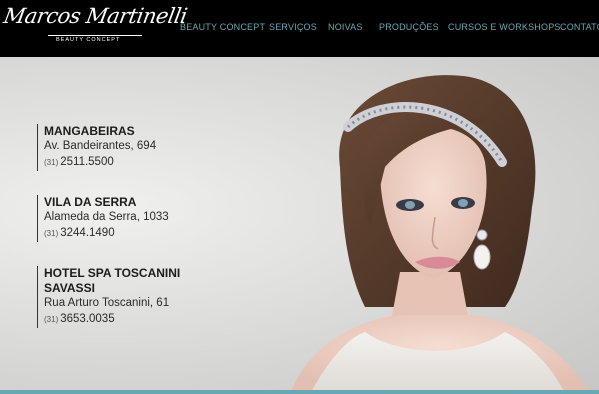 This screenshot has height=394, width=599. Describe the element at coordinates (107, 303) in the screenshot. I see `location-address: Rua Arturo Toscanini, 61` at that location.